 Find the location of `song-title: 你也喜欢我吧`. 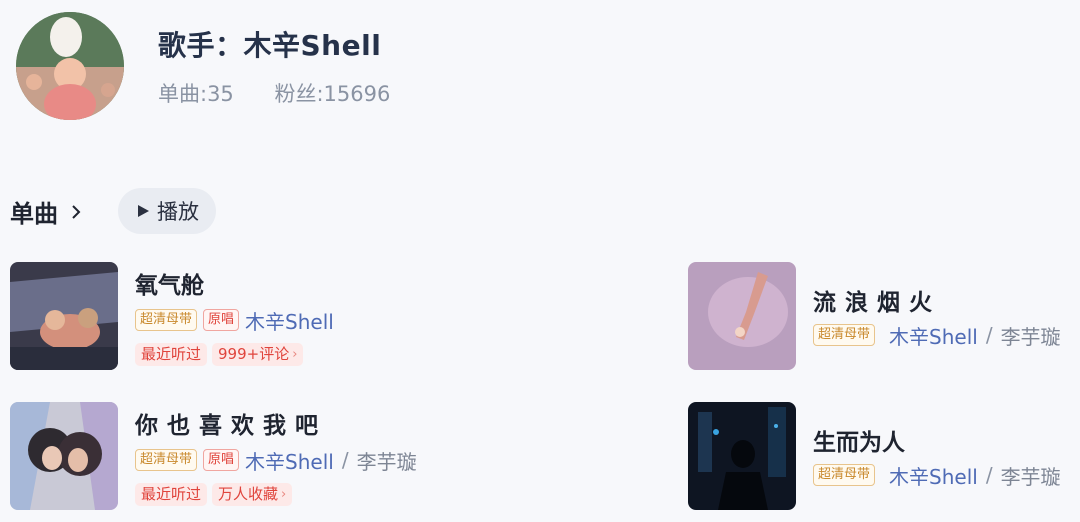

song-title: 你也喜欢我吧 is located at coordinates (231, 423).